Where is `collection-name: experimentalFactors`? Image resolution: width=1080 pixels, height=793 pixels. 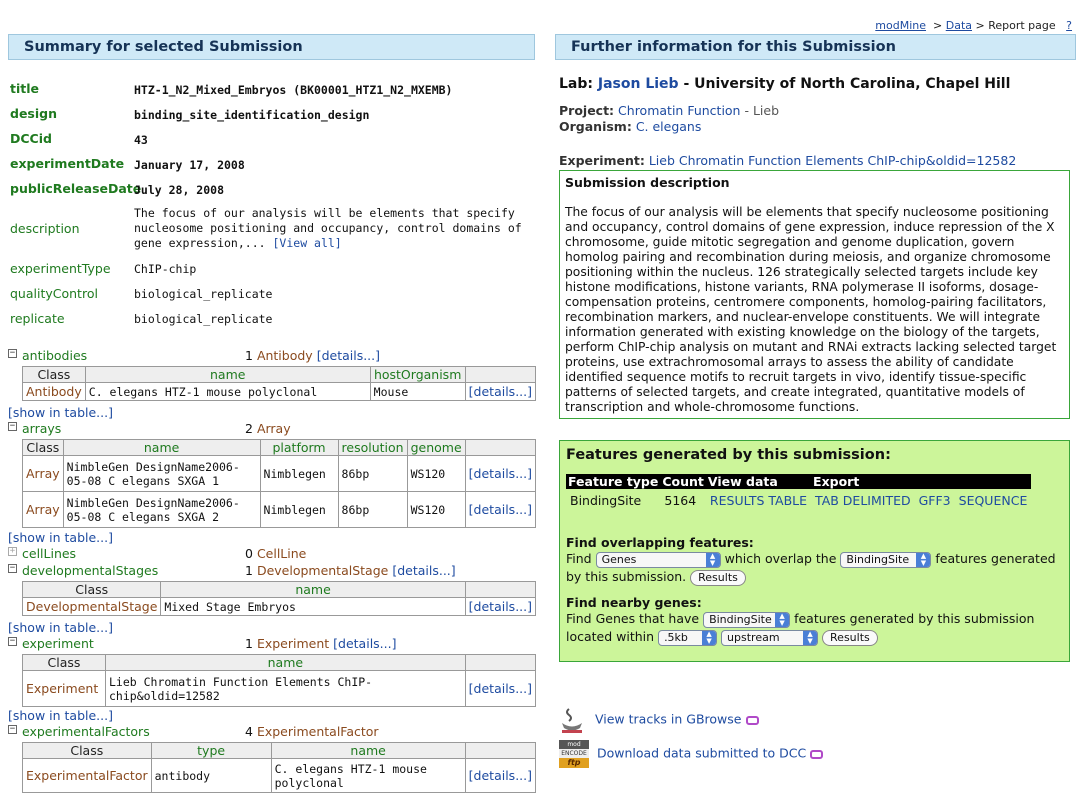 collection-name: experimentalFactors is located at coordinates (86, 731).